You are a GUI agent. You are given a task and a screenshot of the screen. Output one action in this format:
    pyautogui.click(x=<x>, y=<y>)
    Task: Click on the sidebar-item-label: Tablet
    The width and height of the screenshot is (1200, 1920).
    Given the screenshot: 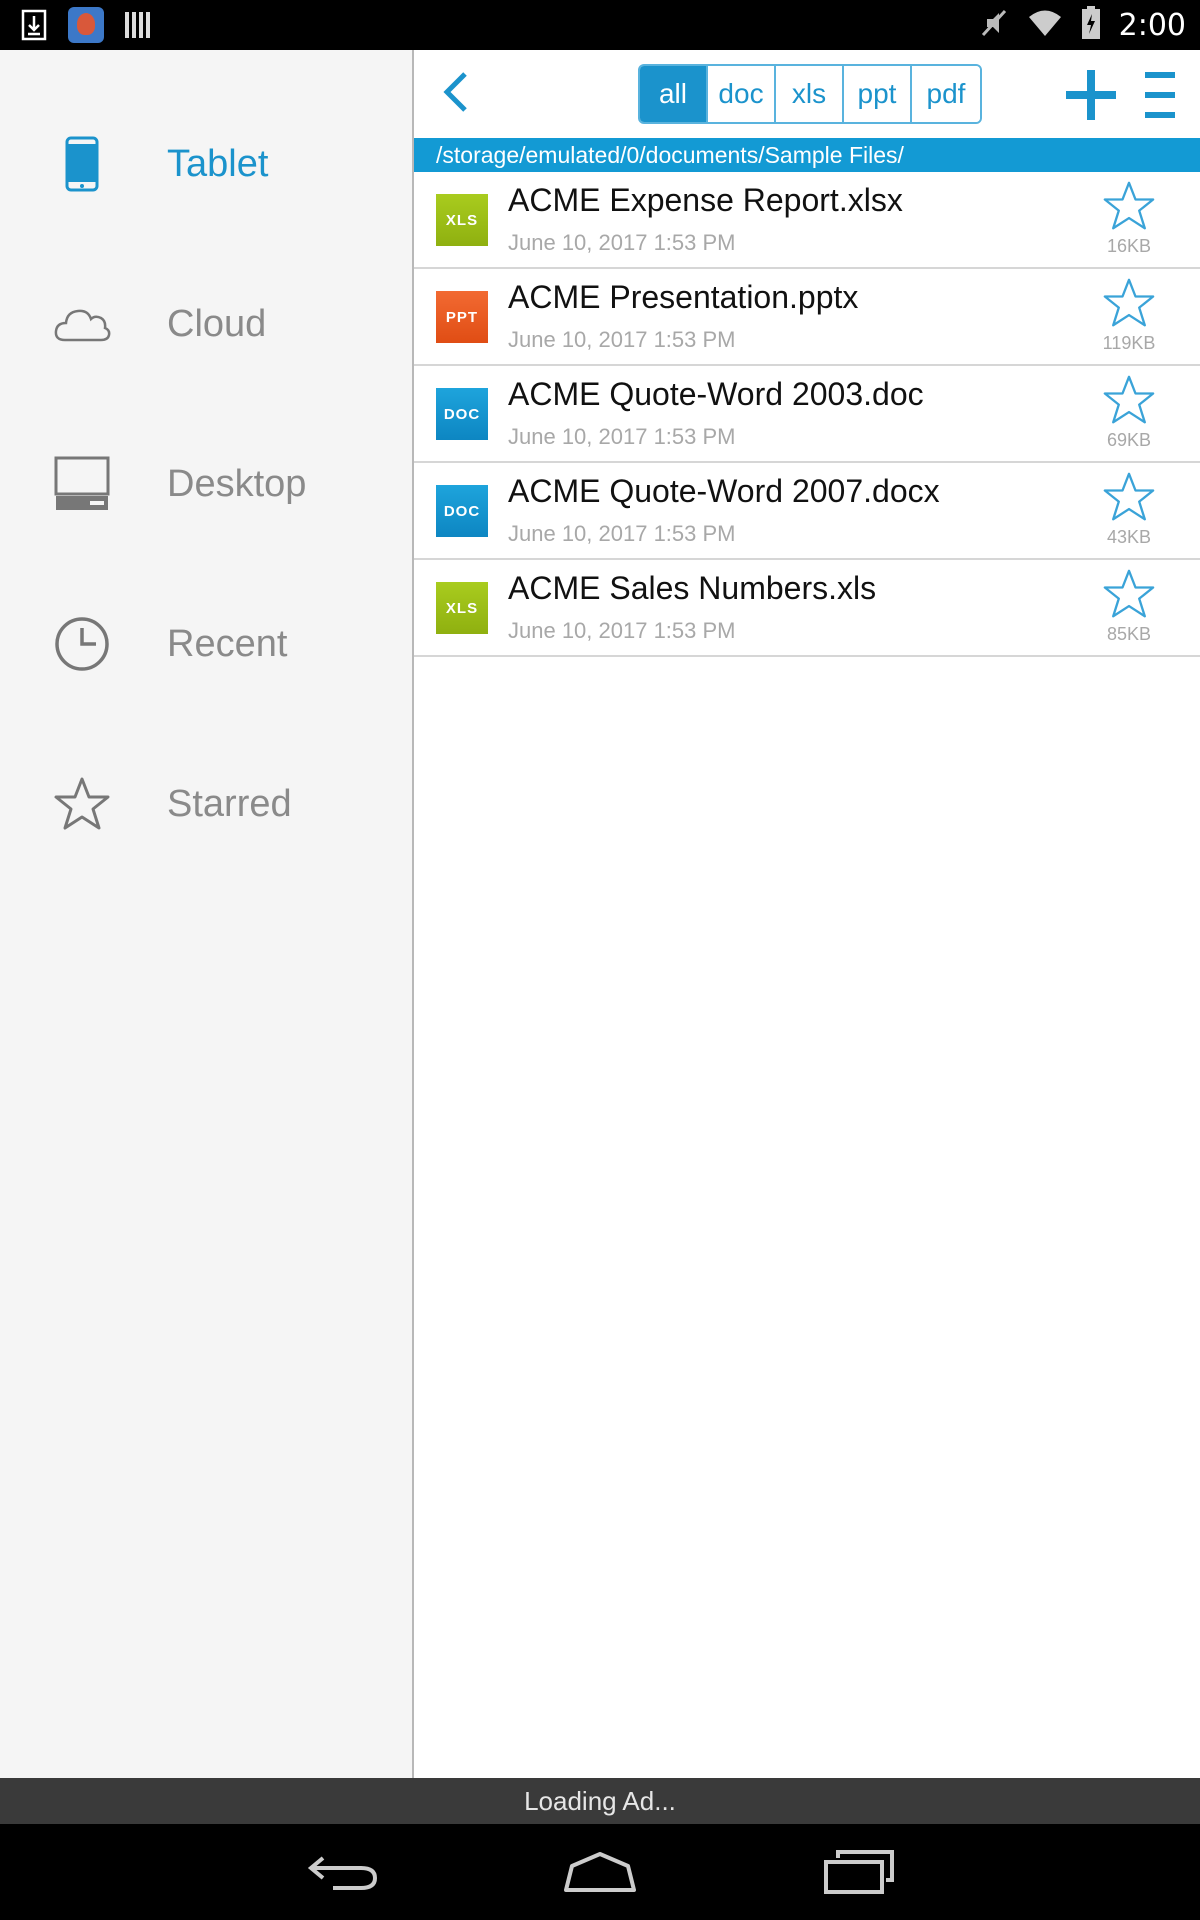 What is the action you would take?
    pyautogui.click(x=218, y=163)
    